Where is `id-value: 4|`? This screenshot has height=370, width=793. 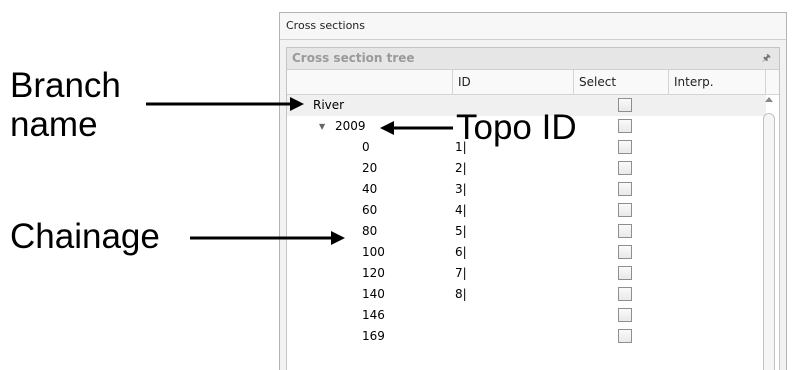 id-value: 4| is located at coordinates (461, 210).